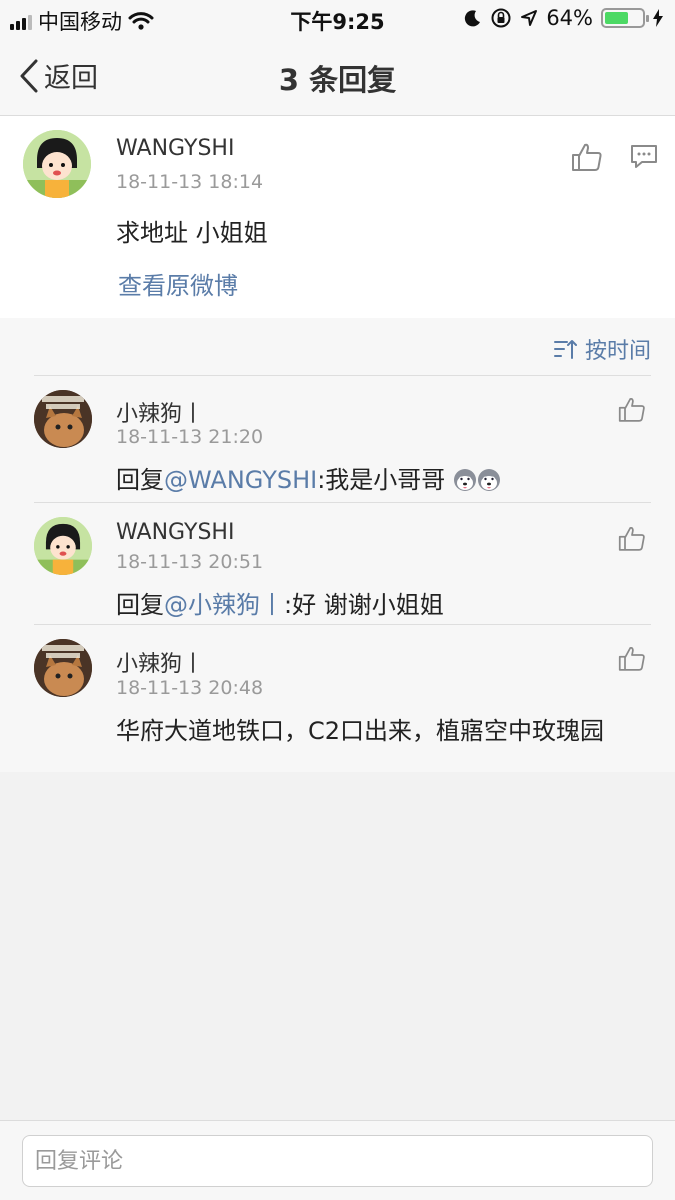 This screenshot has width=675, height=1200. Describe the element at coordinates (337, 565) in the screenshot. I see `reply-item: WANGYSHI 18-11-13 20:51 回复@小辣狗丨:好 谢谢小姐姐` at that location.